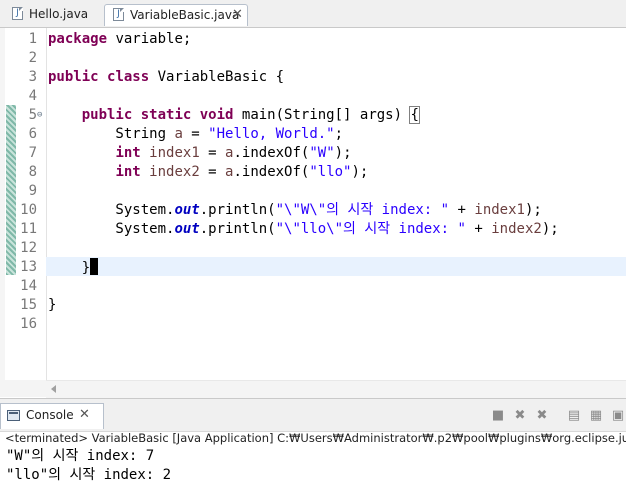 The height and width of the screenshot is (490, 626). What do you see at coordinates (313, 267) in the screenshot?
I see `code-line: 13 }` at bounding box center [313, 267].